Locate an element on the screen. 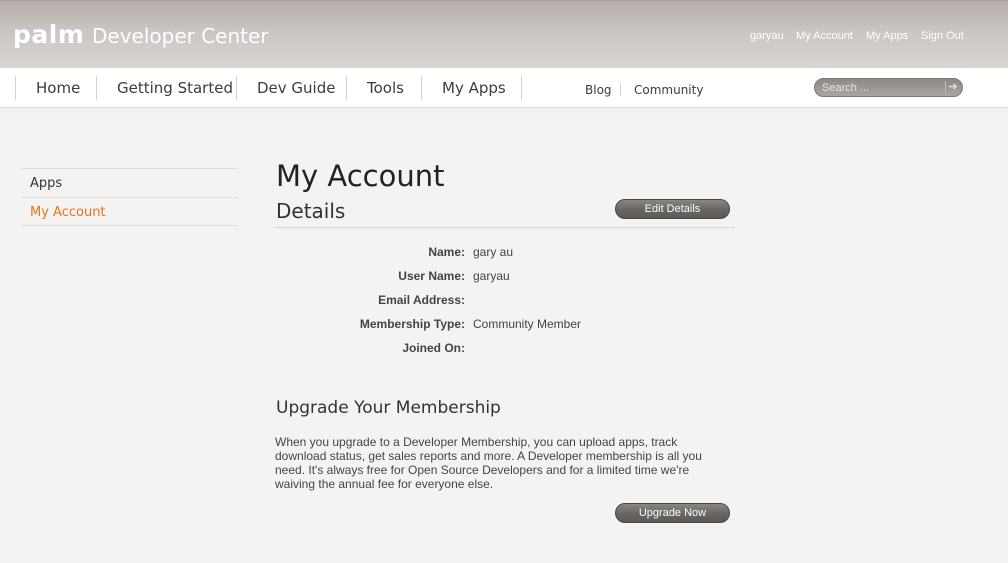 The width and height of the screenshot is (1008, 563). detail-value: Community Member is located at coordinates (527, 324).